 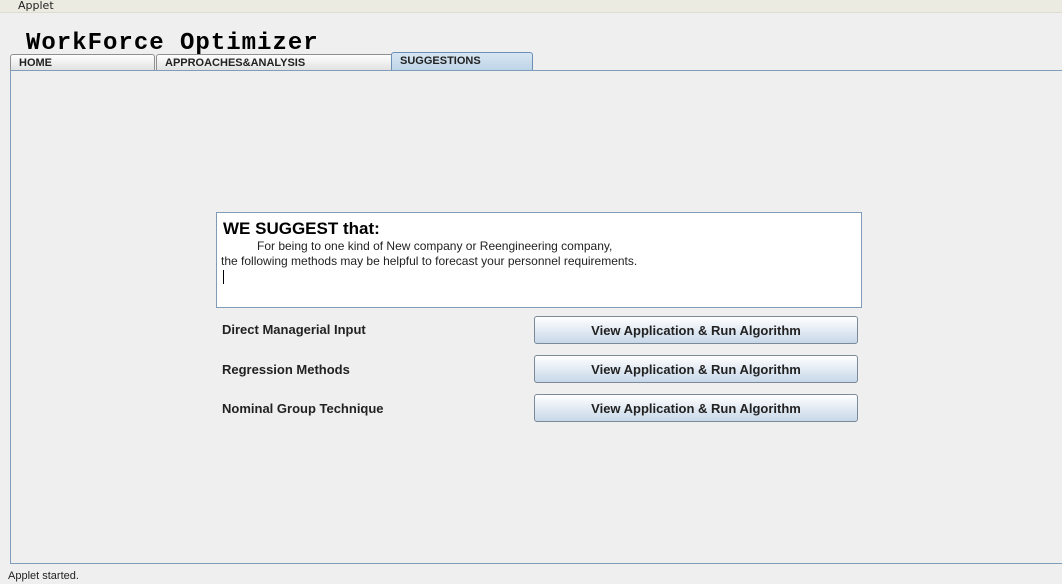 I want to click on tab-suggestions: SUGGESTIONS, so click(x=462, y=61).